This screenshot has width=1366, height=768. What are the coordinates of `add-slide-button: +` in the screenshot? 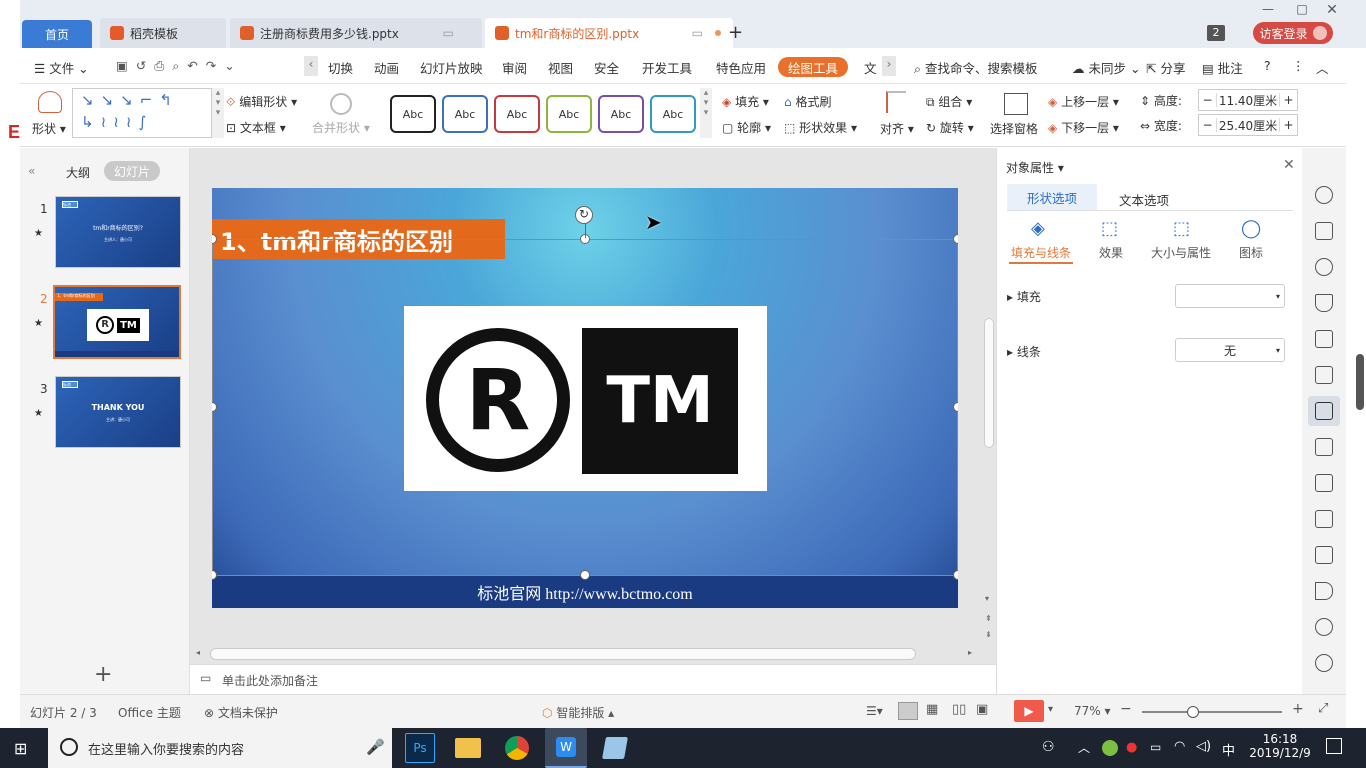 It's located at (103, 674).